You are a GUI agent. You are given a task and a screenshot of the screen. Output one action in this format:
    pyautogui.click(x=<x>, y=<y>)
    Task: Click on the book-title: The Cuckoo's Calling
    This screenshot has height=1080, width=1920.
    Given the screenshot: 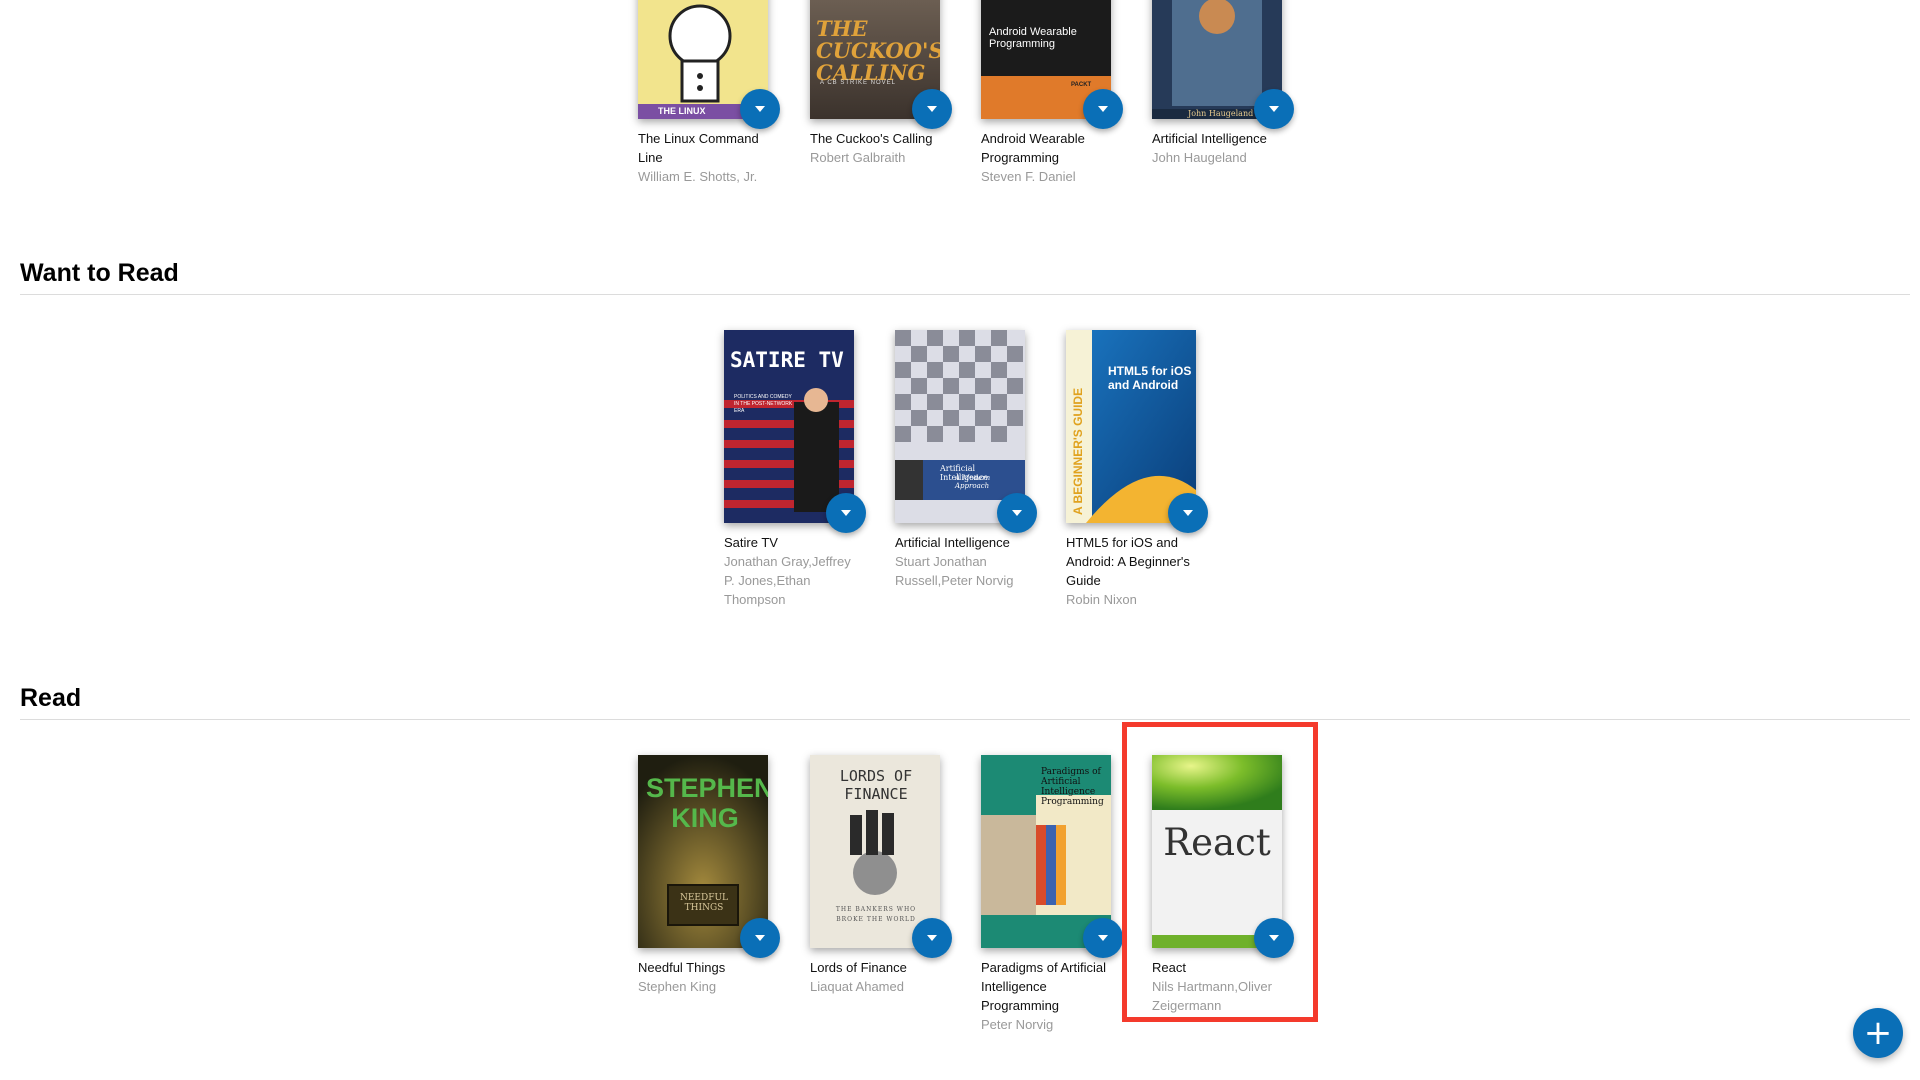 What is the action you would take?
    pyautogui.click(x=871, y=138)
    